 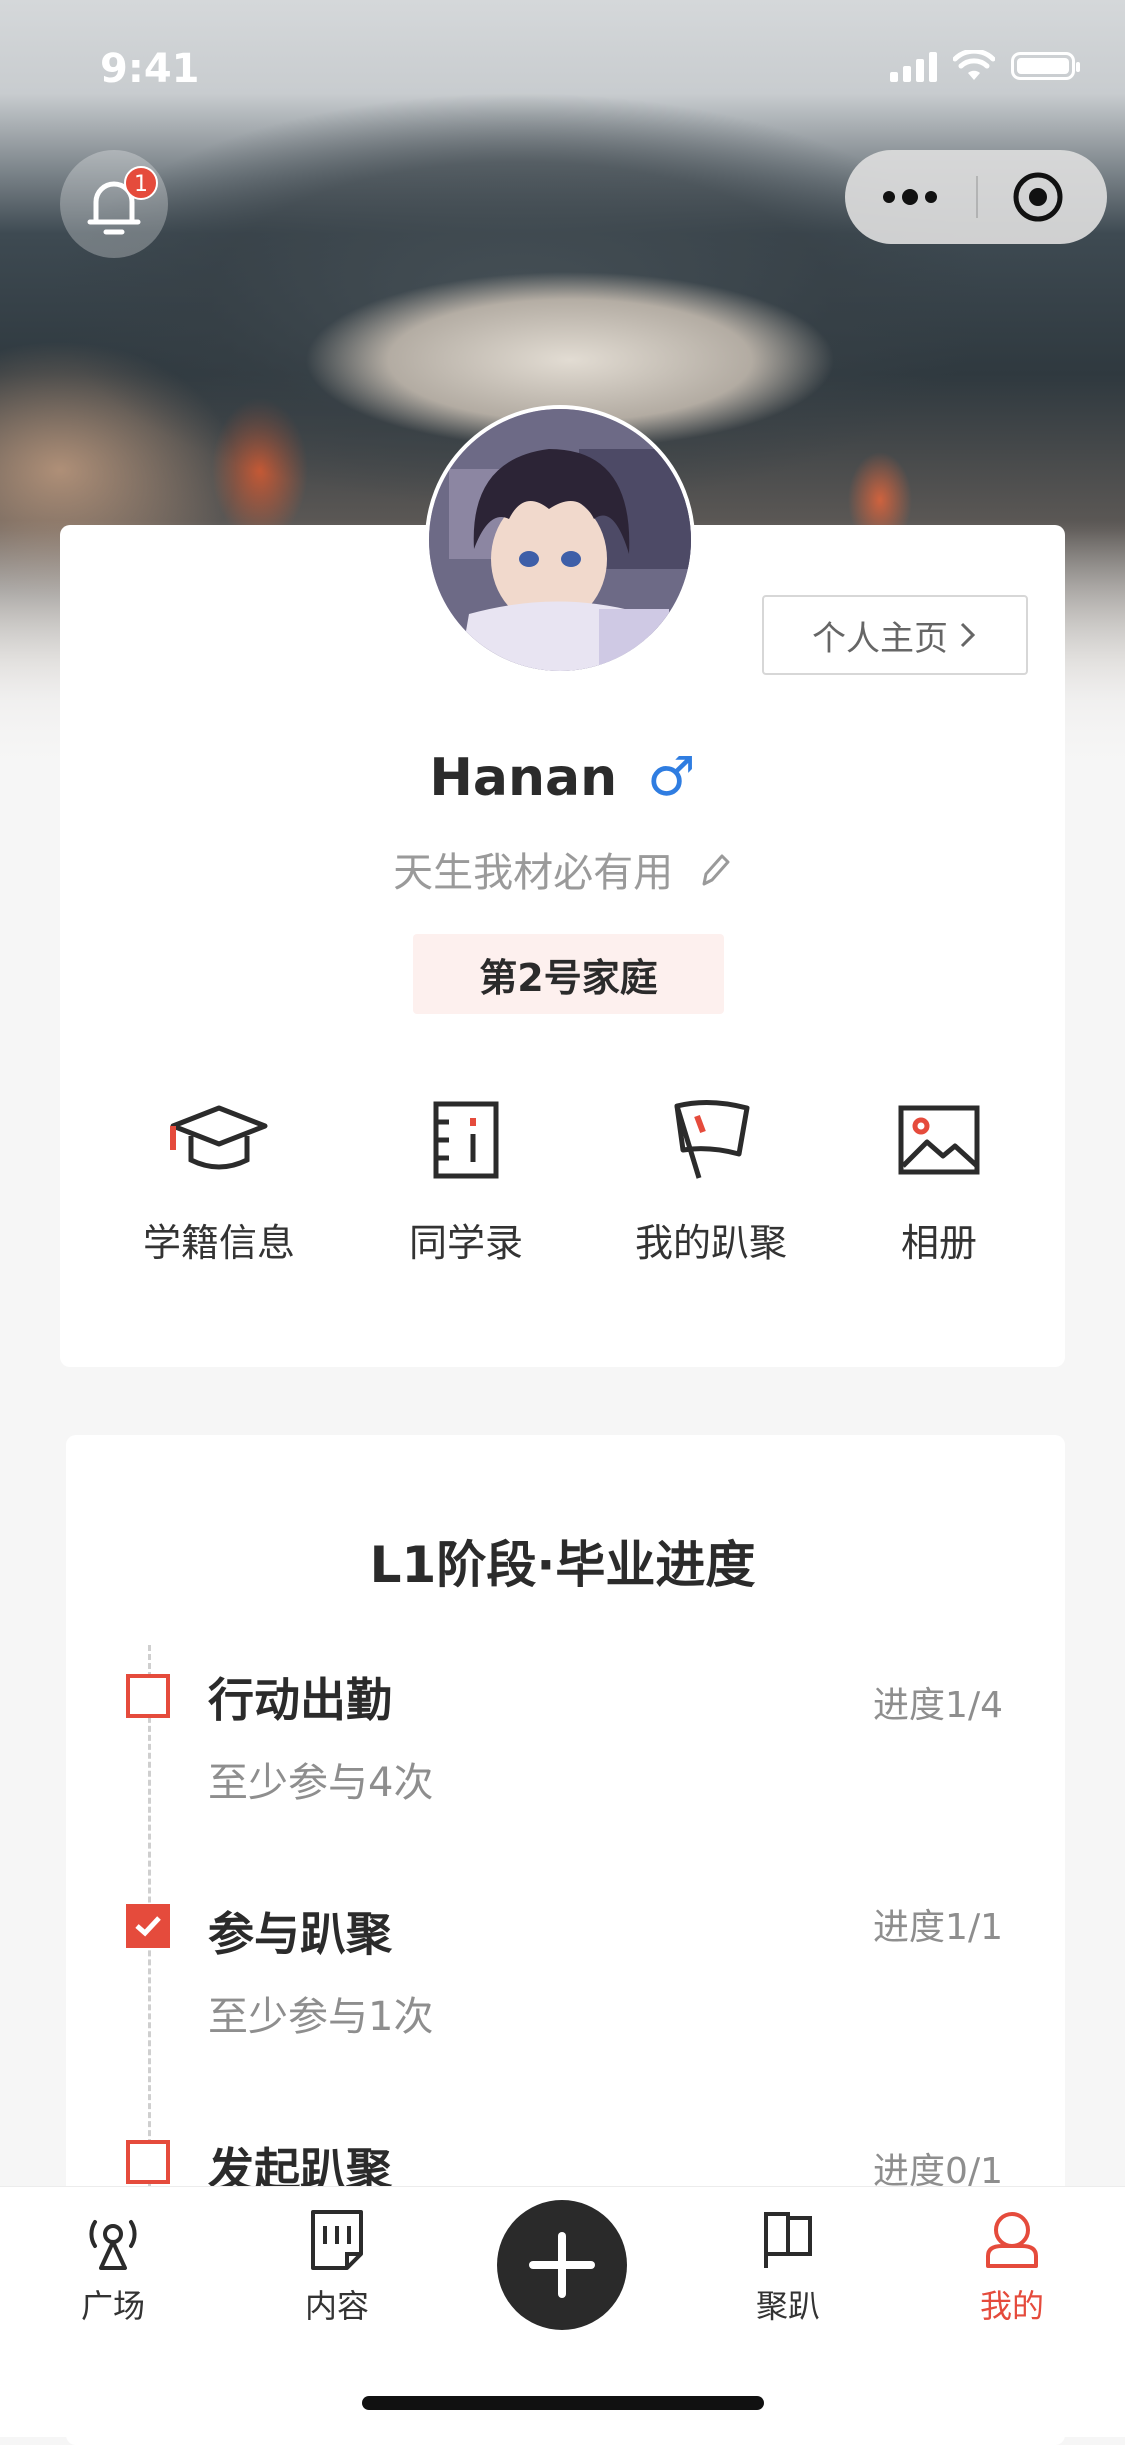 I want to click on tab-label: 广场, so click(x=112, y=2306).